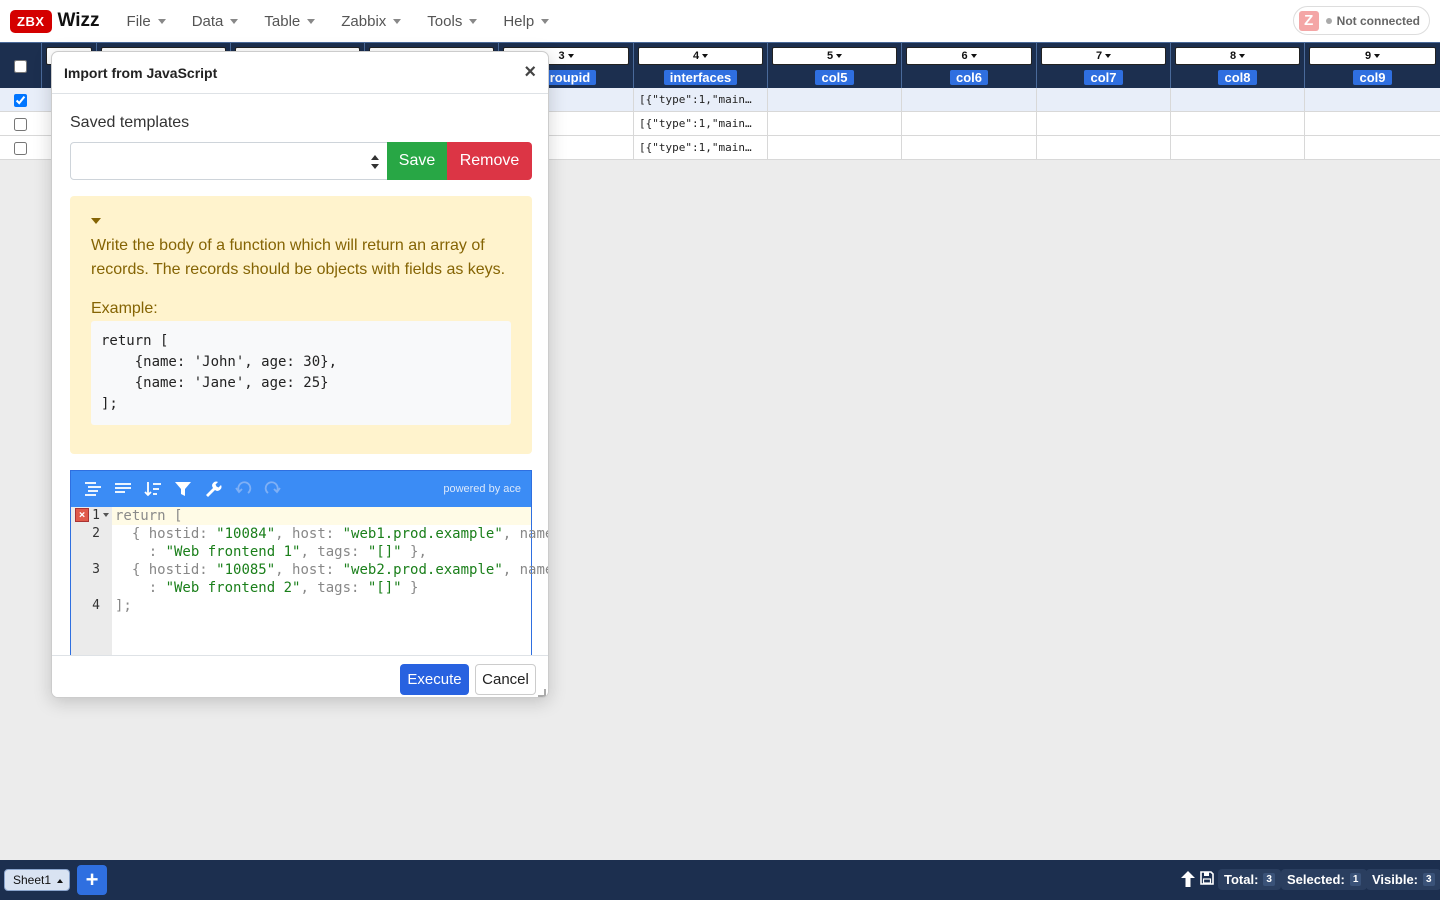 Image resolution: width=1440 pixels, height=900 pixels. What do you see at coordinates (301, 489) in the screenshot?
I see `editor-toolbar: powered by ace` at bounding box center [301, 489].